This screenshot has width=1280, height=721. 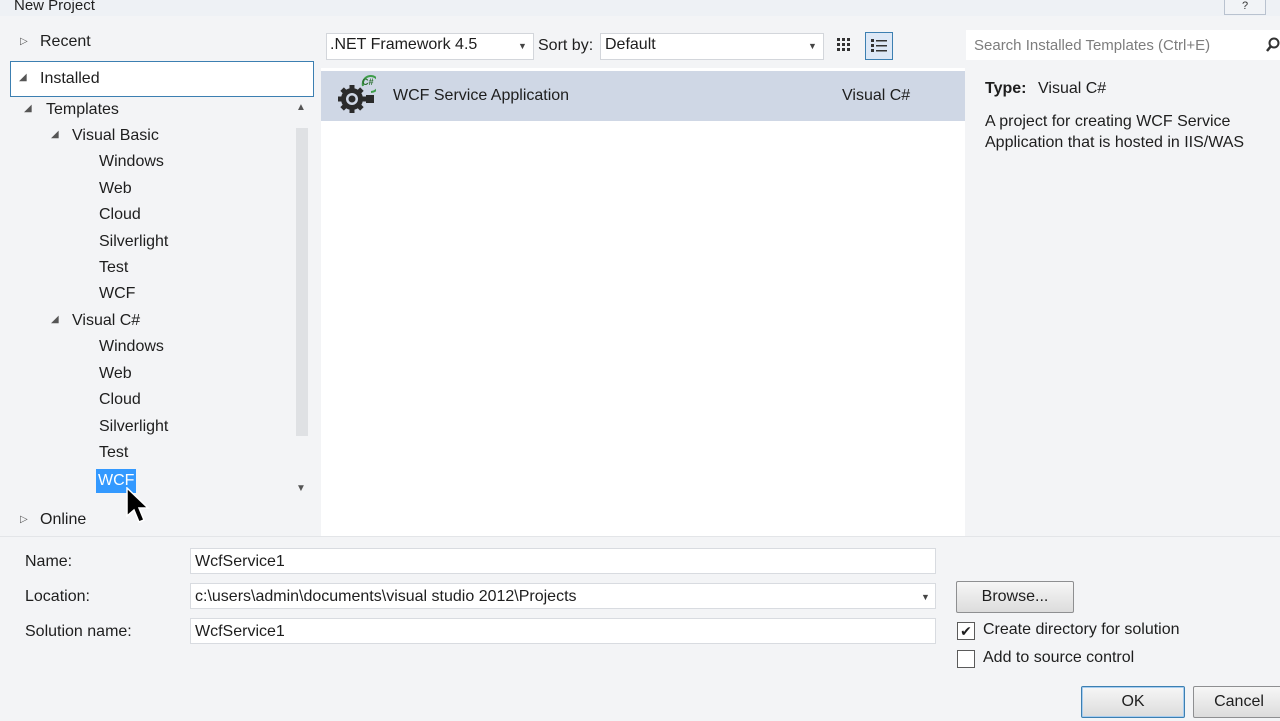 I want to click on tree-cs-test: Test, so click(x=113, y=453).